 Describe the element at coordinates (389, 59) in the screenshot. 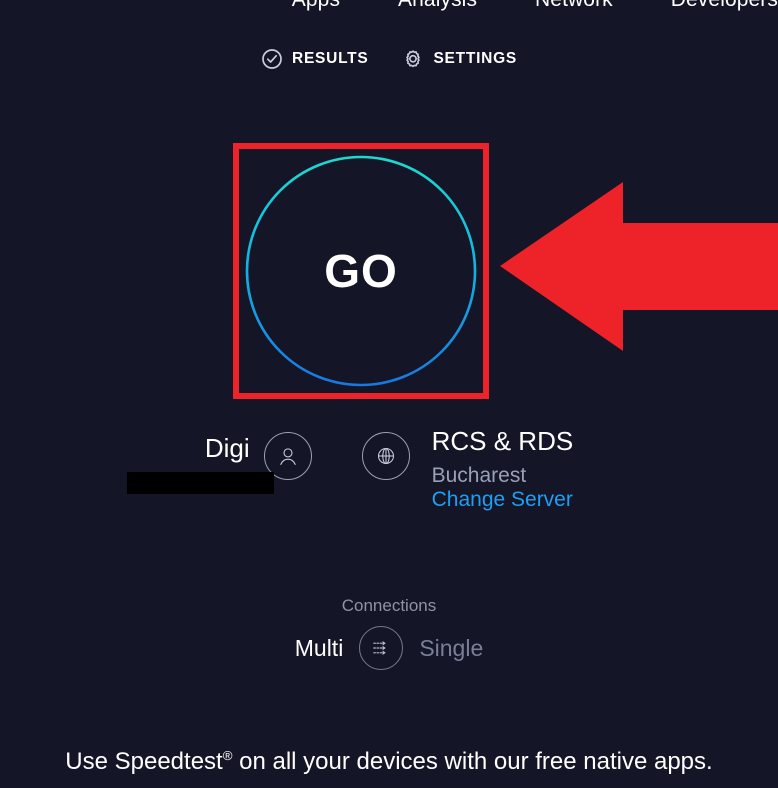

I see `sub-navigation: RESULTS SETTINGS` at that location.